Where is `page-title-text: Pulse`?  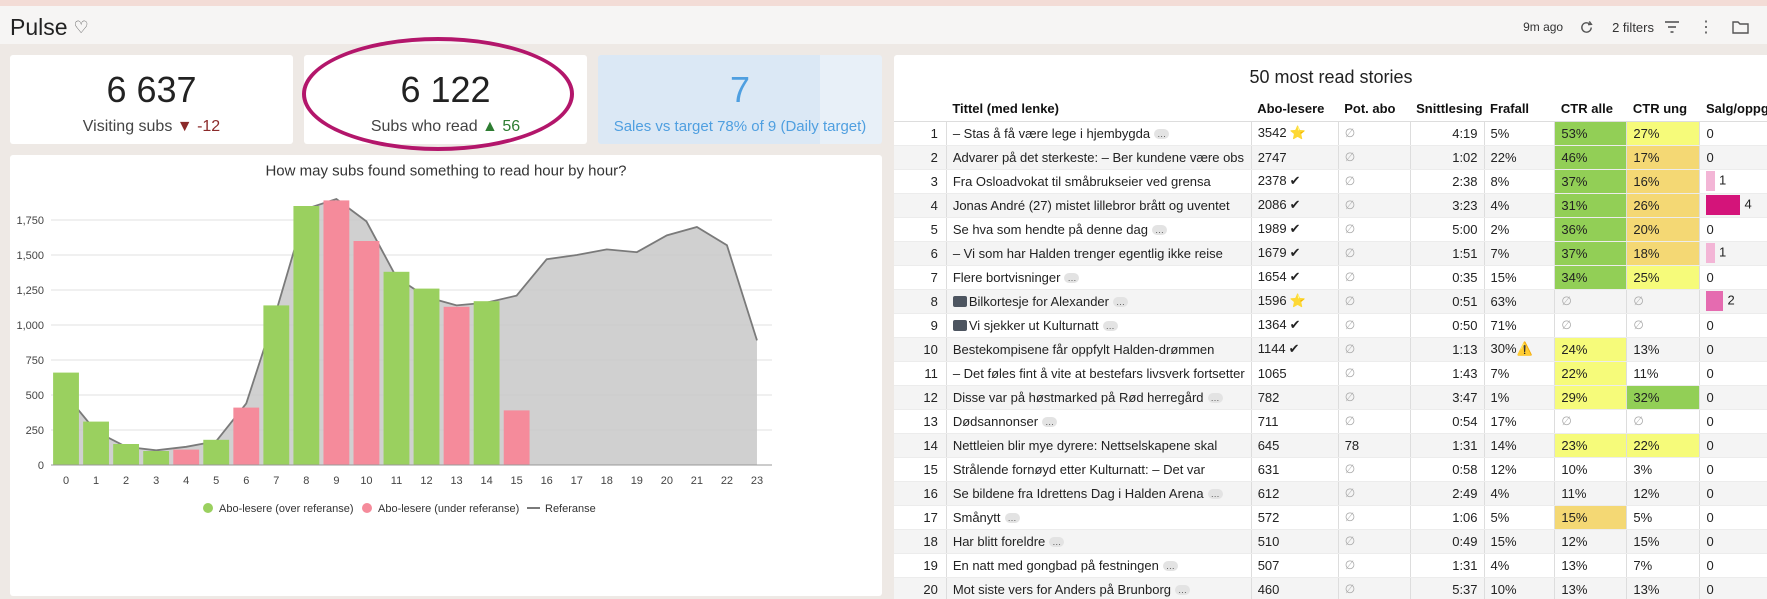 page-title-text: Pulse is located at coordinates (39, 27).